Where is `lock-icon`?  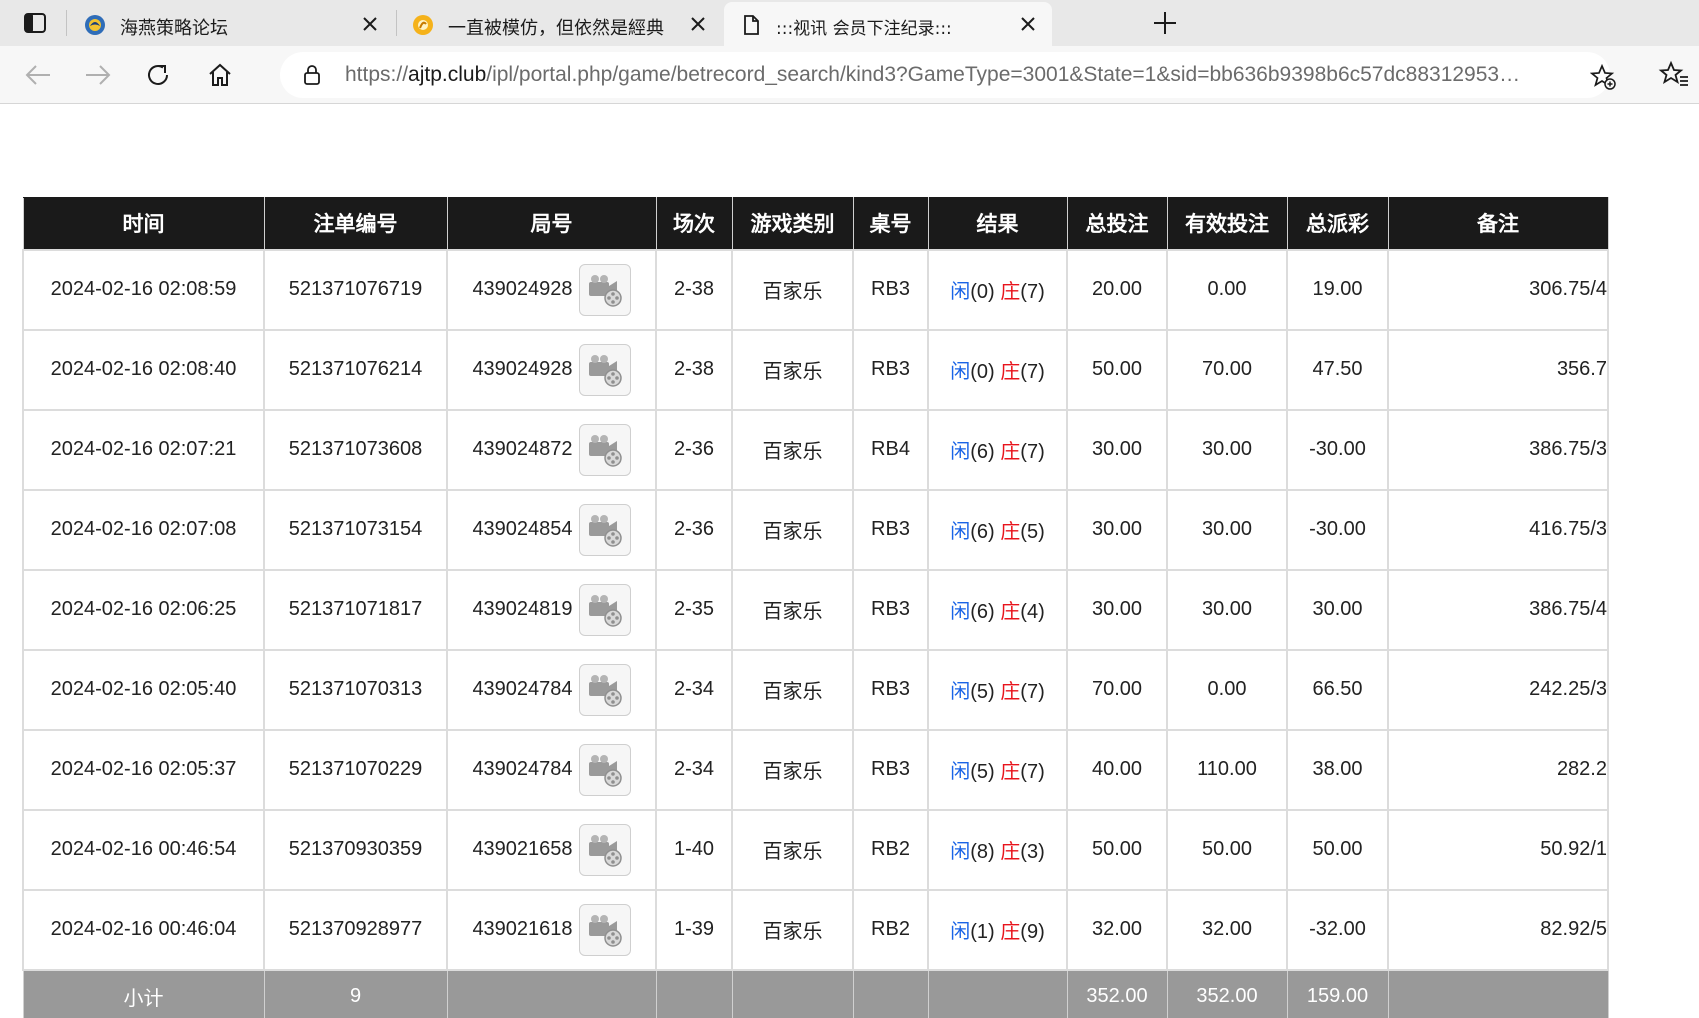 lock-icon is located at coordinates (312, 75).